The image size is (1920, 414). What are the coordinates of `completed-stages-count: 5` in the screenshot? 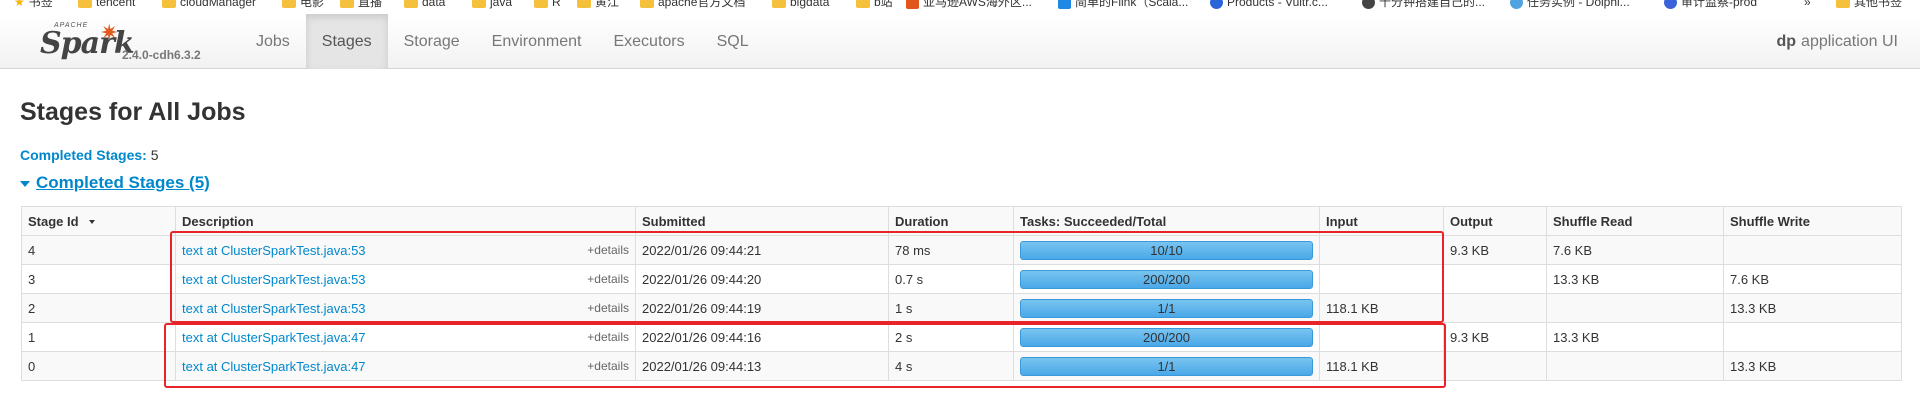 It's located at (154, 155).